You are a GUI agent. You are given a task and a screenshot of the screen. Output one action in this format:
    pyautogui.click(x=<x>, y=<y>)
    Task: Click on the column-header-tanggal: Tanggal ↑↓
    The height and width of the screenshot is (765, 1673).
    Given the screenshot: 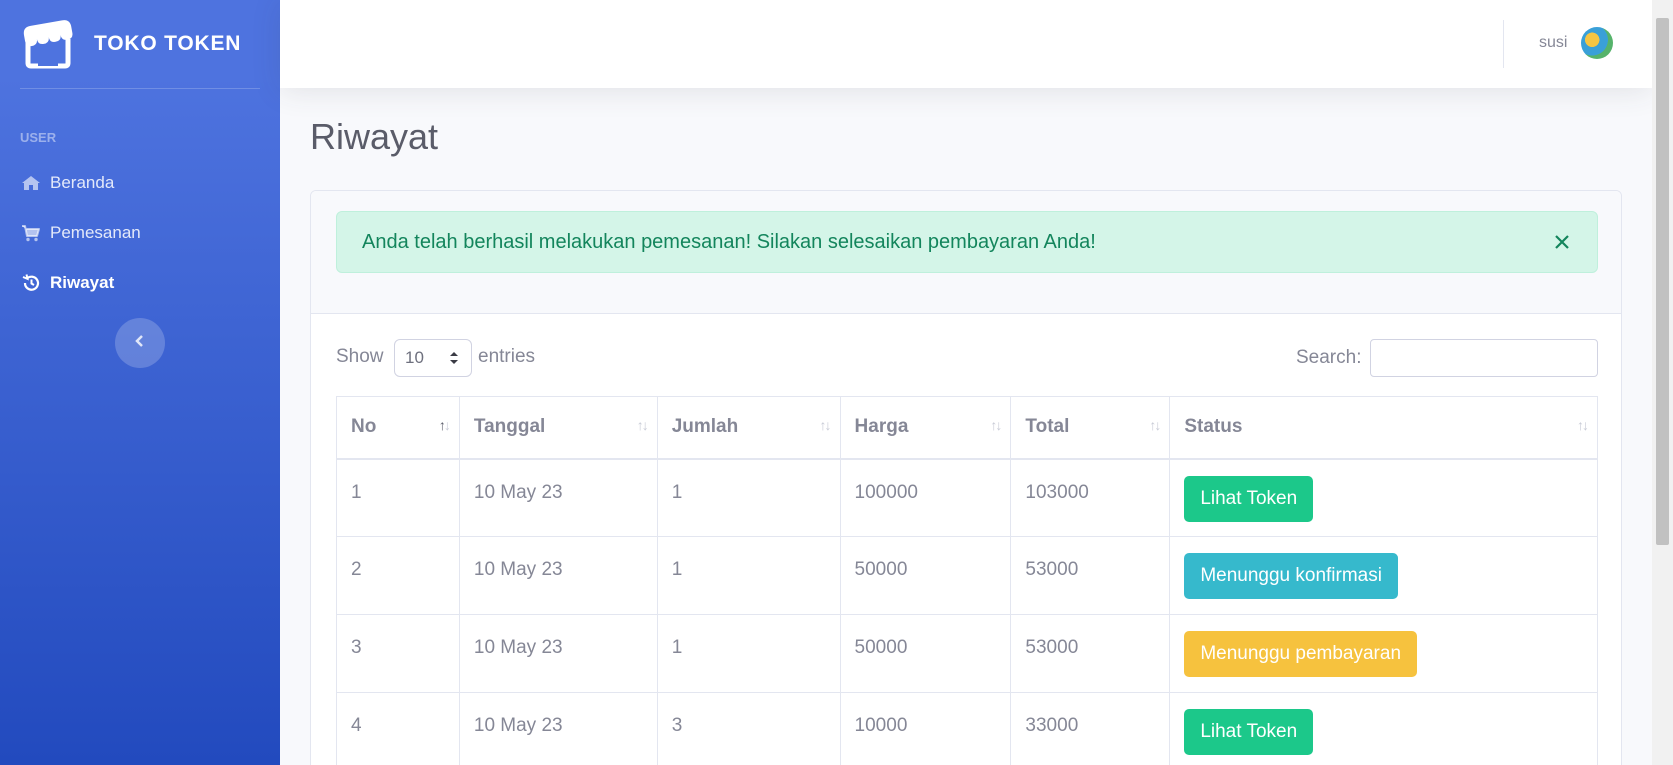 What is the action you would take?
    pyautogui.click(x=558, y=428)
    